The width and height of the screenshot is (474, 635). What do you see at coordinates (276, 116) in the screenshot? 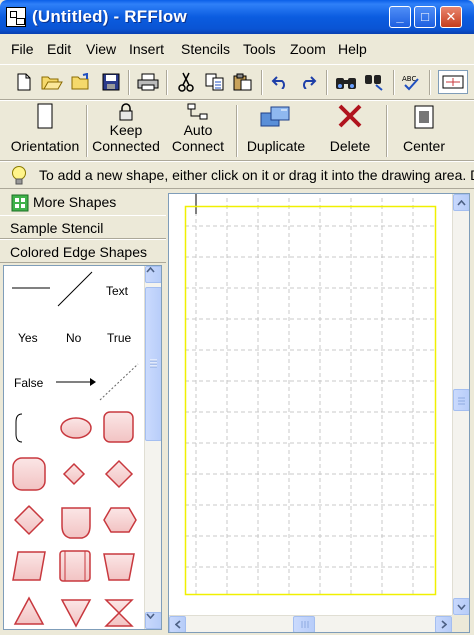
I see `duplicate-icon` at bounding box center [276, 116].